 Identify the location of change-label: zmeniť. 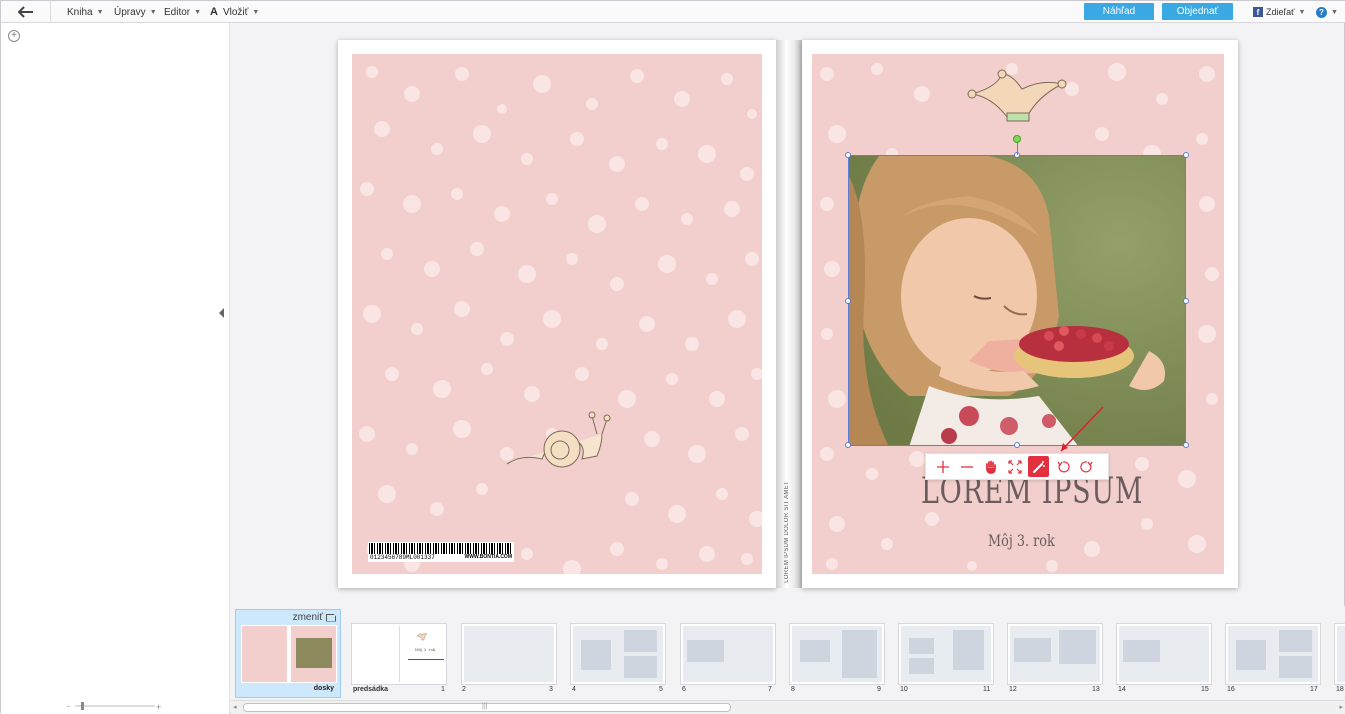
(307, 617).